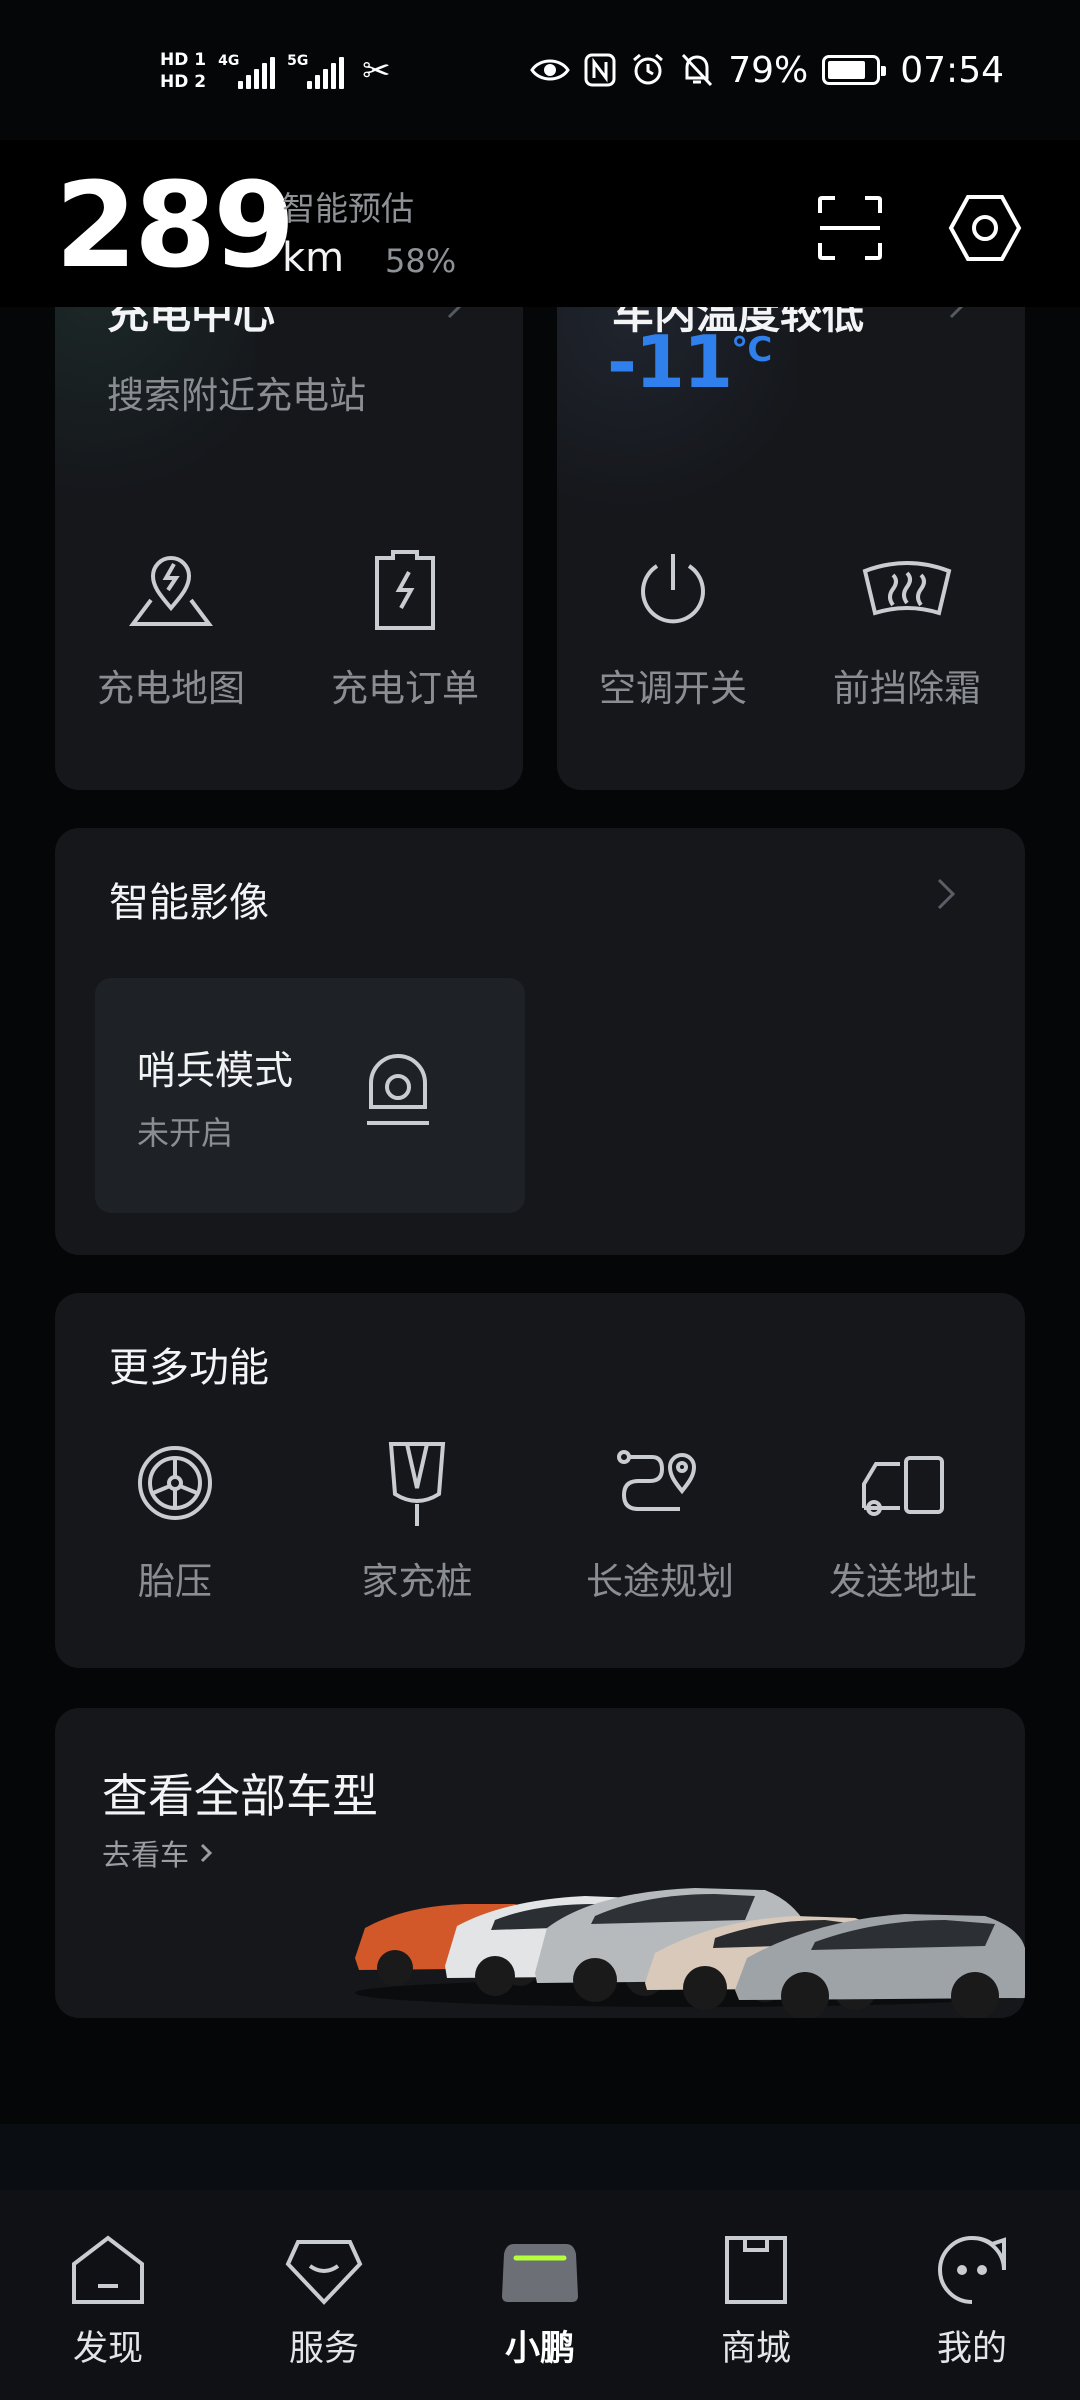 The width and height of the screenshot is (1080, 2400). Describe the element at coordinates (229, 61) in the screenshot. I see `net1-label: 4G` at that location.